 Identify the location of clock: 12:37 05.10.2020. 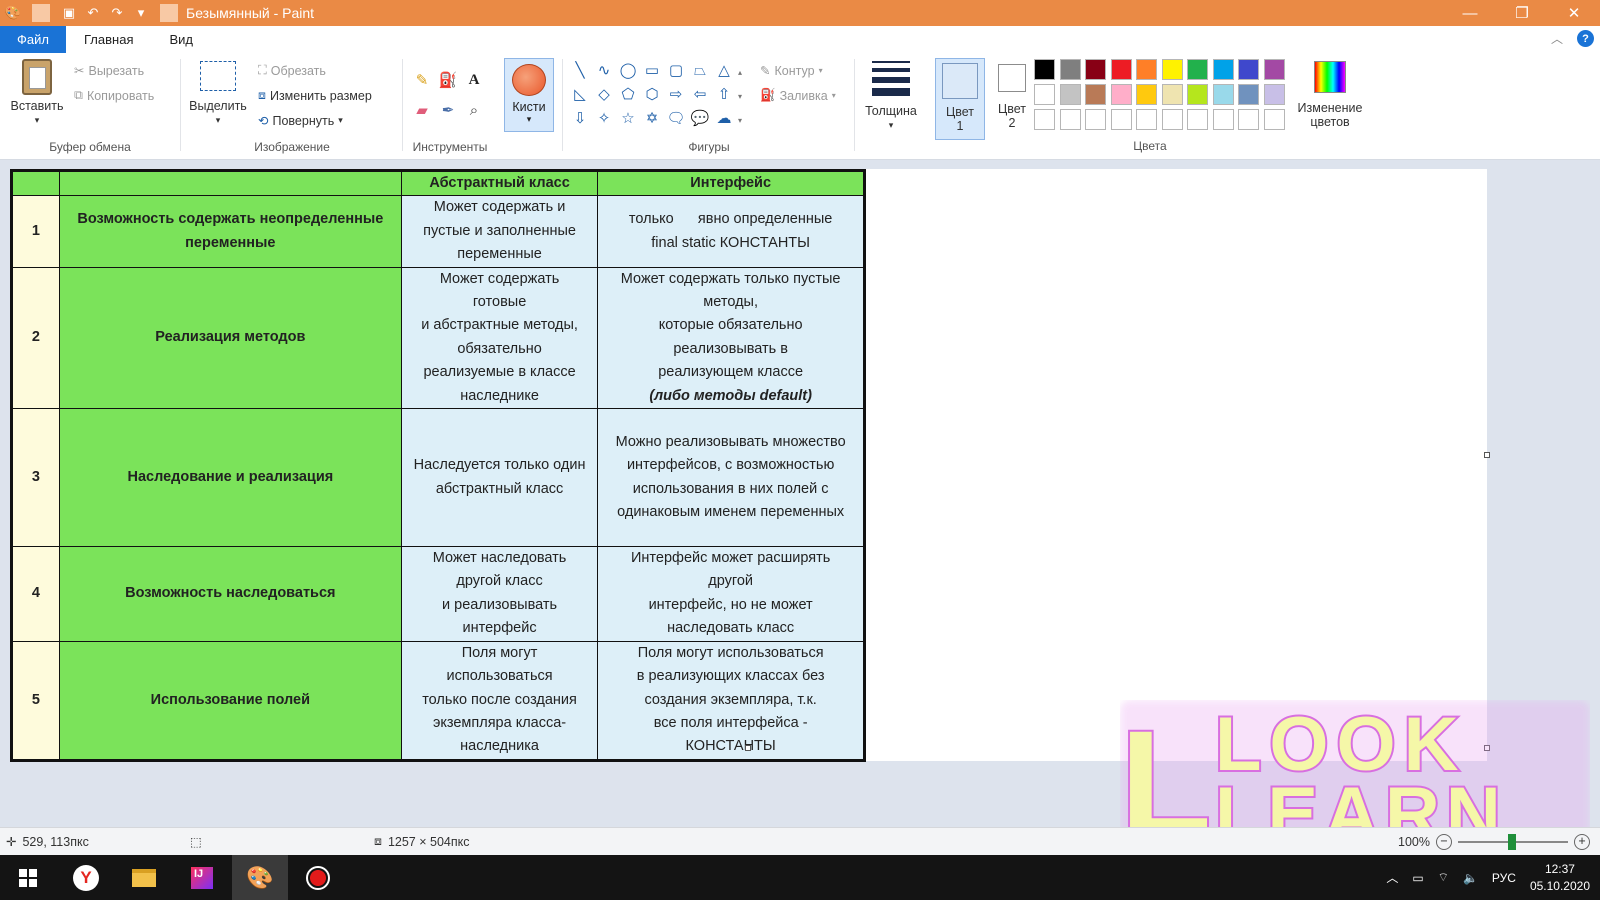
(1560, 878).